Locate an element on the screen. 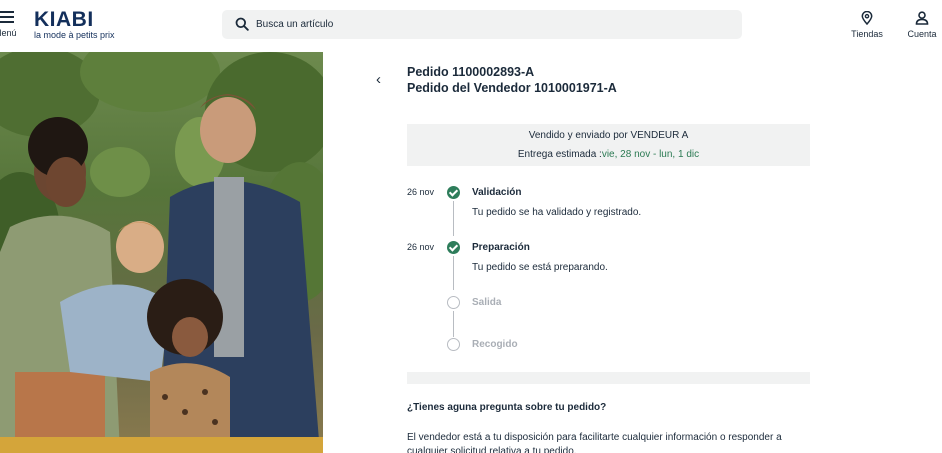  delivery-label: Entrega estimada : is located at coordinates (559, 154).